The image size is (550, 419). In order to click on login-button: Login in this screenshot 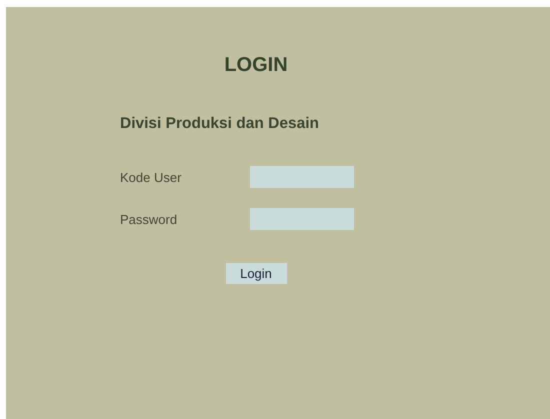, I will do `click(256, 273)`.